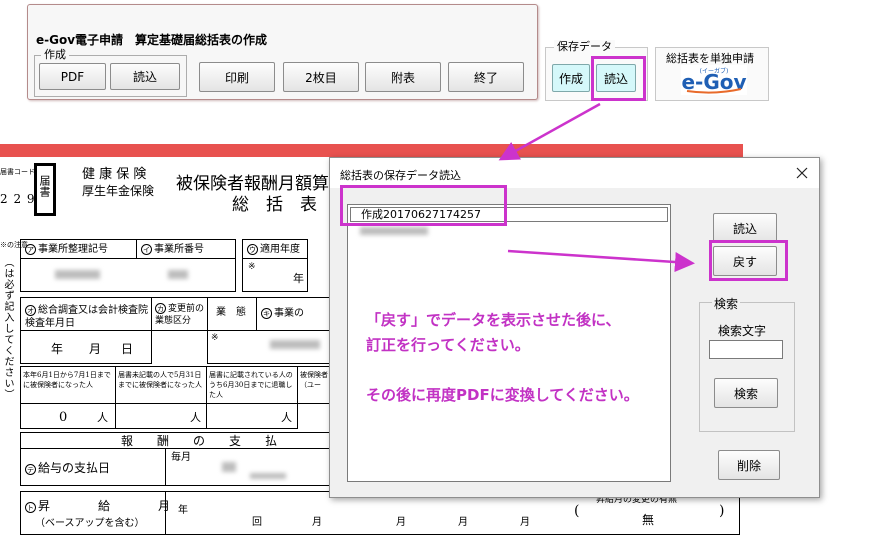 Image resolution: width=890 pixels, height=541 pixels. I want to click on field-c-value: ※ 年, so click(275, 275).